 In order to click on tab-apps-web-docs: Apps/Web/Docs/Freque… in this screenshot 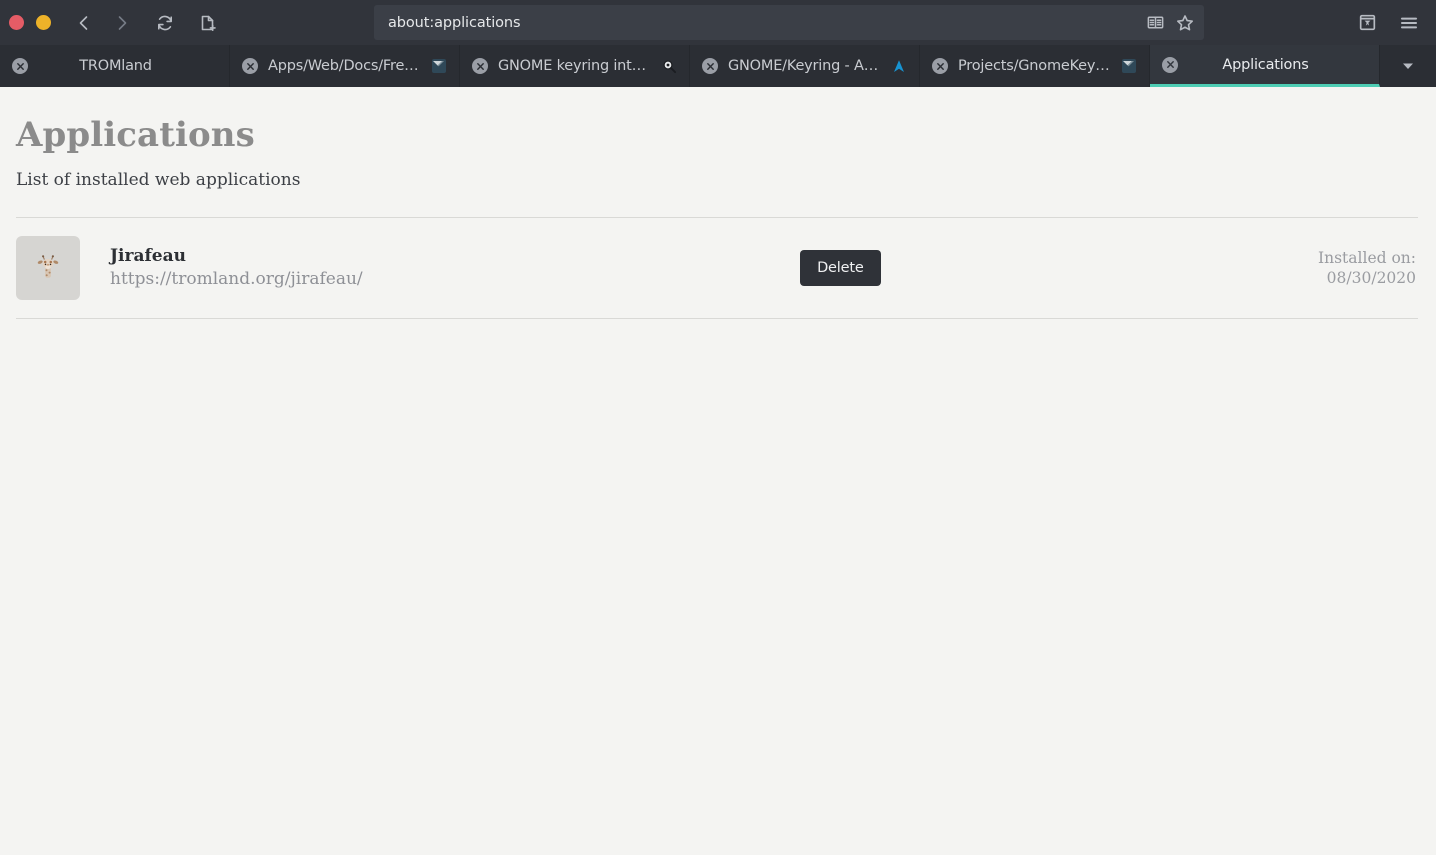, I will do `click(345, 66)`.